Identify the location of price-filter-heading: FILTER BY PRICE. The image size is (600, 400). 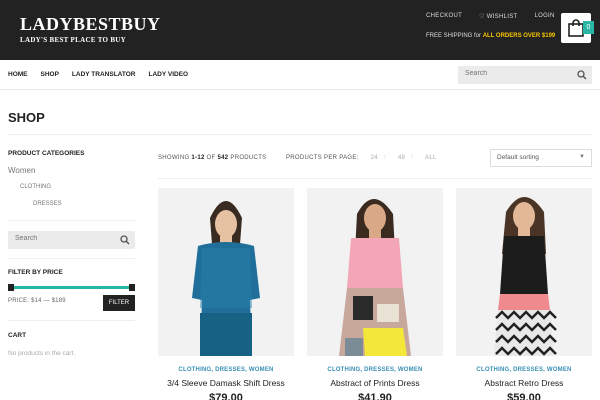
(35, 272).